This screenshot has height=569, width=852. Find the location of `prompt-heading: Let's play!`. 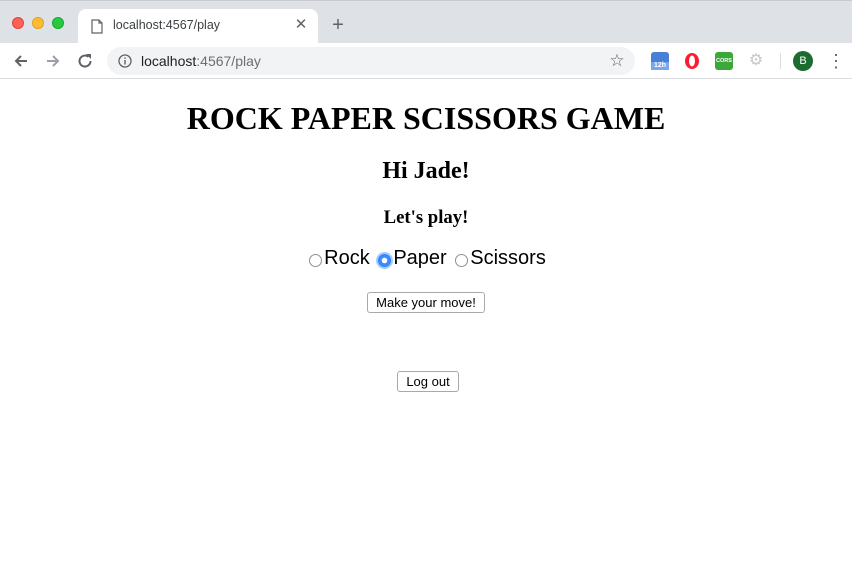

prompt-heading: Let's play! is located at coordinates (426, 217).